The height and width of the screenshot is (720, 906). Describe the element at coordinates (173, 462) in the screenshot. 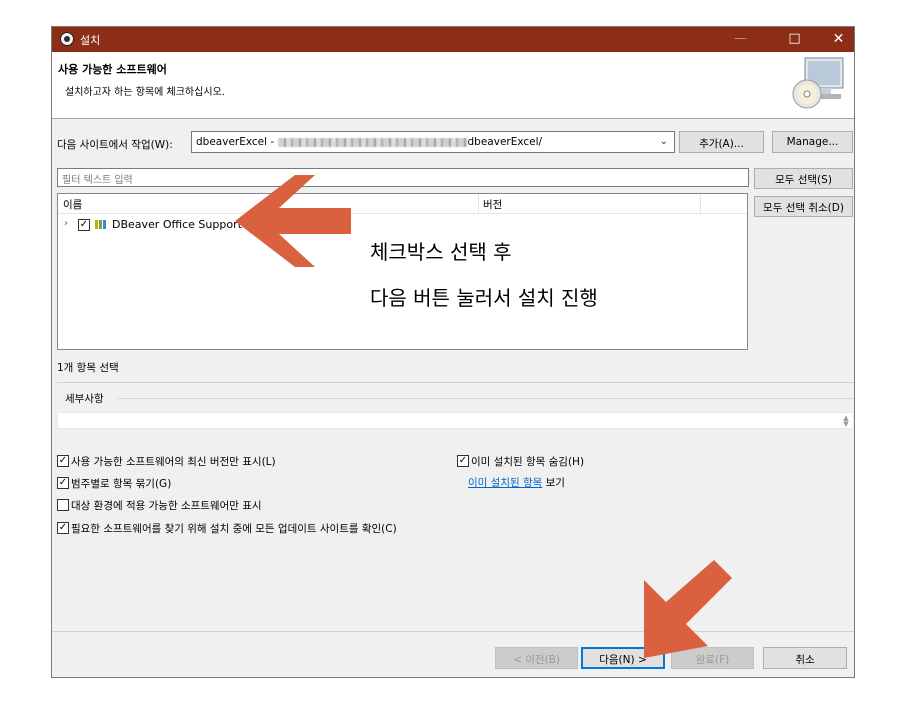

I see `latest-only-label: 사용 가능한 소프트웨어의 최신 버전만 표시(L)` at that location.